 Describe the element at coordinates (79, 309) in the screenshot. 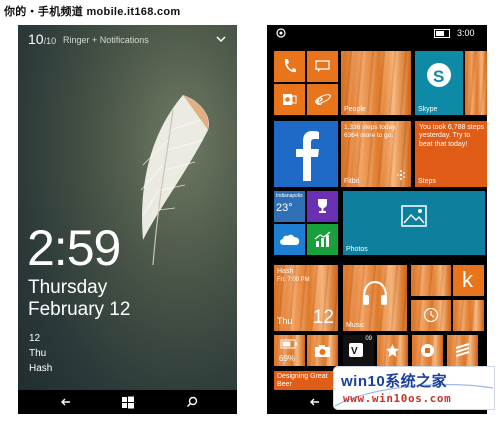

I see `lock-date: February 12` at that location.